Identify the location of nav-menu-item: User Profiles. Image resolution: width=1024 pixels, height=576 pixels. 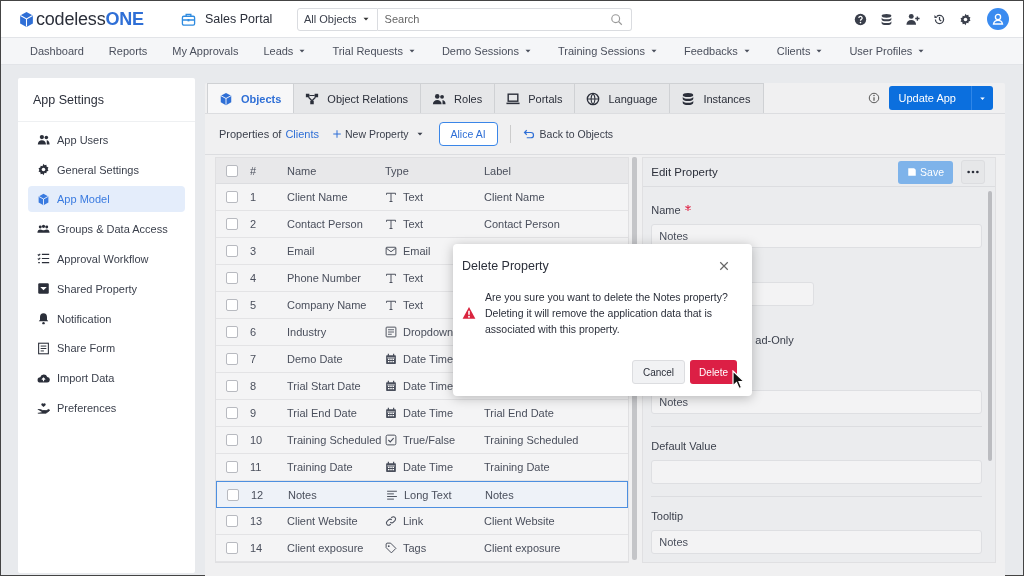
(888, 51).